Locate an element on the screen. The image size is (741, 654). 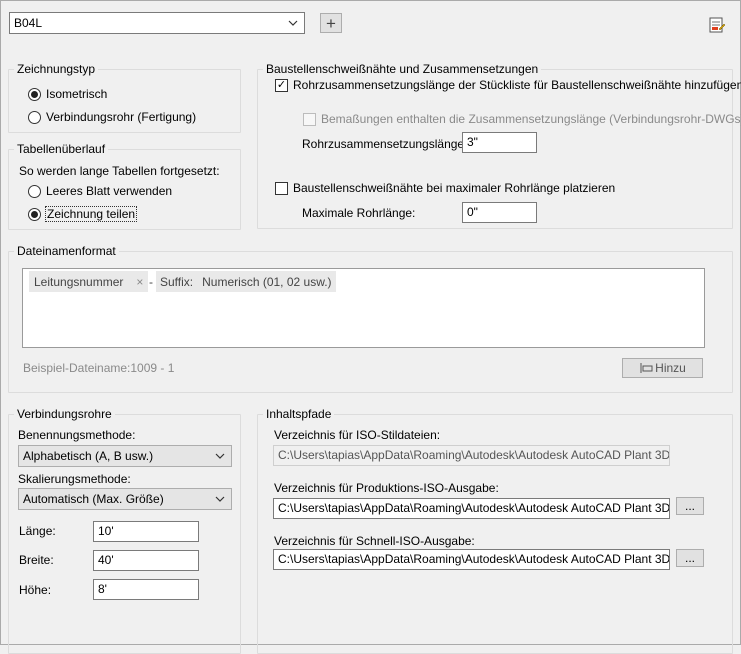
verbindung-title: Verbindungsrohre is located at coordinates (64, 414).